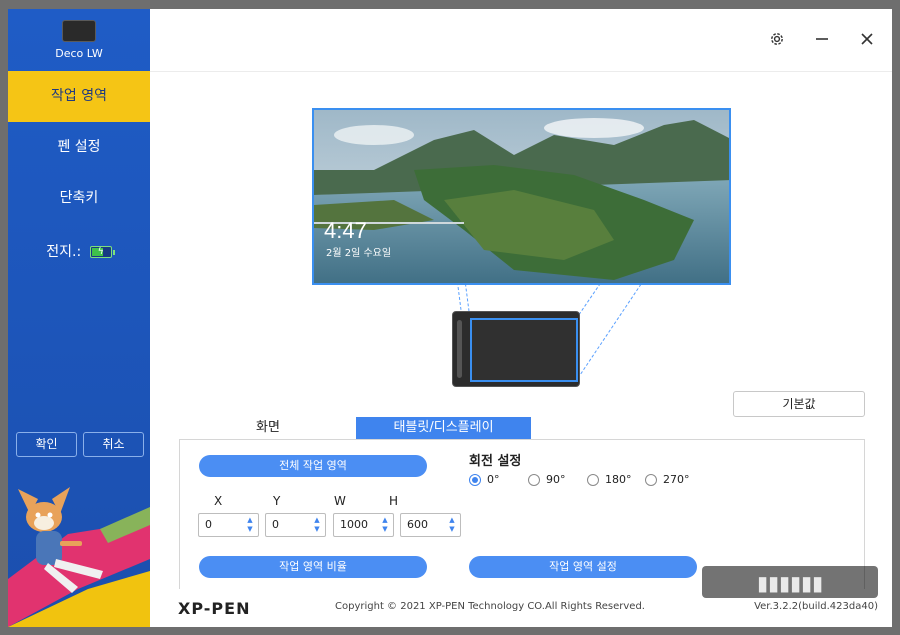 The image size is (900, 635). Describe the element at coordinates (228, 525) in the screenshot. I see `x-stepper: 0 ▲ ▼` at that location.